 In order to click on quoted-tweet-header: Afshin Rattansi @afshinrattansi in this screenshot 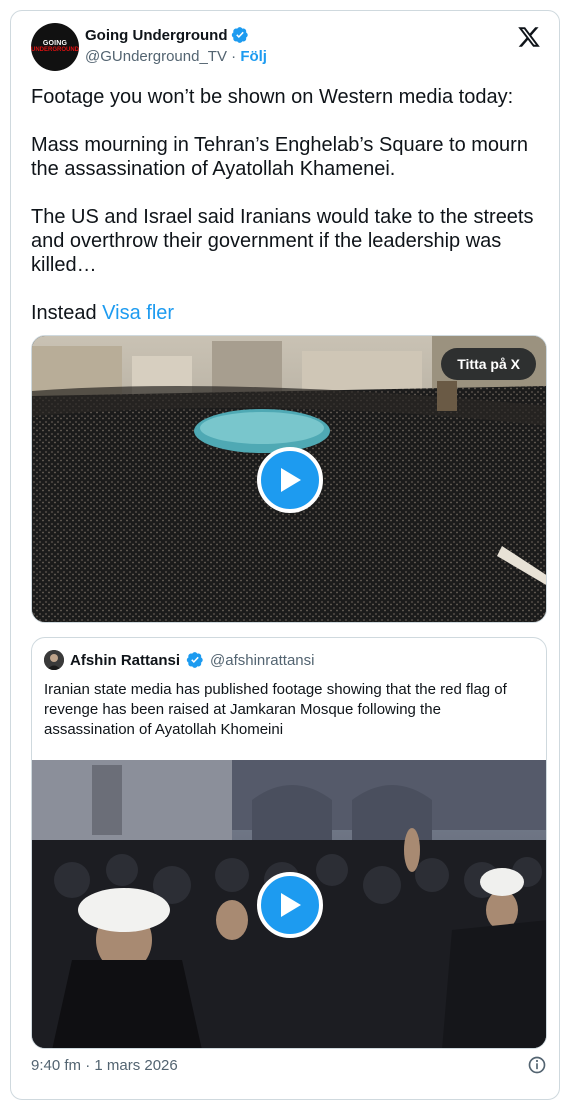, I will do `click(179, 660)`.